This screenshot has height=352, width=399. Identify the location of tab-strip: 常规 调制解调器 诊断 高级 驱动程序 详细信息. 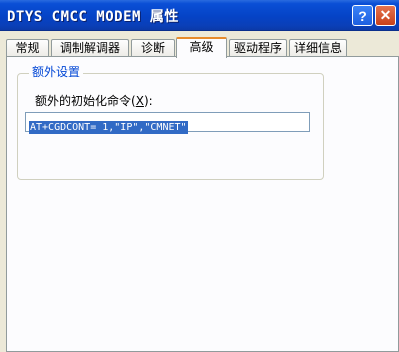
(201, 47).